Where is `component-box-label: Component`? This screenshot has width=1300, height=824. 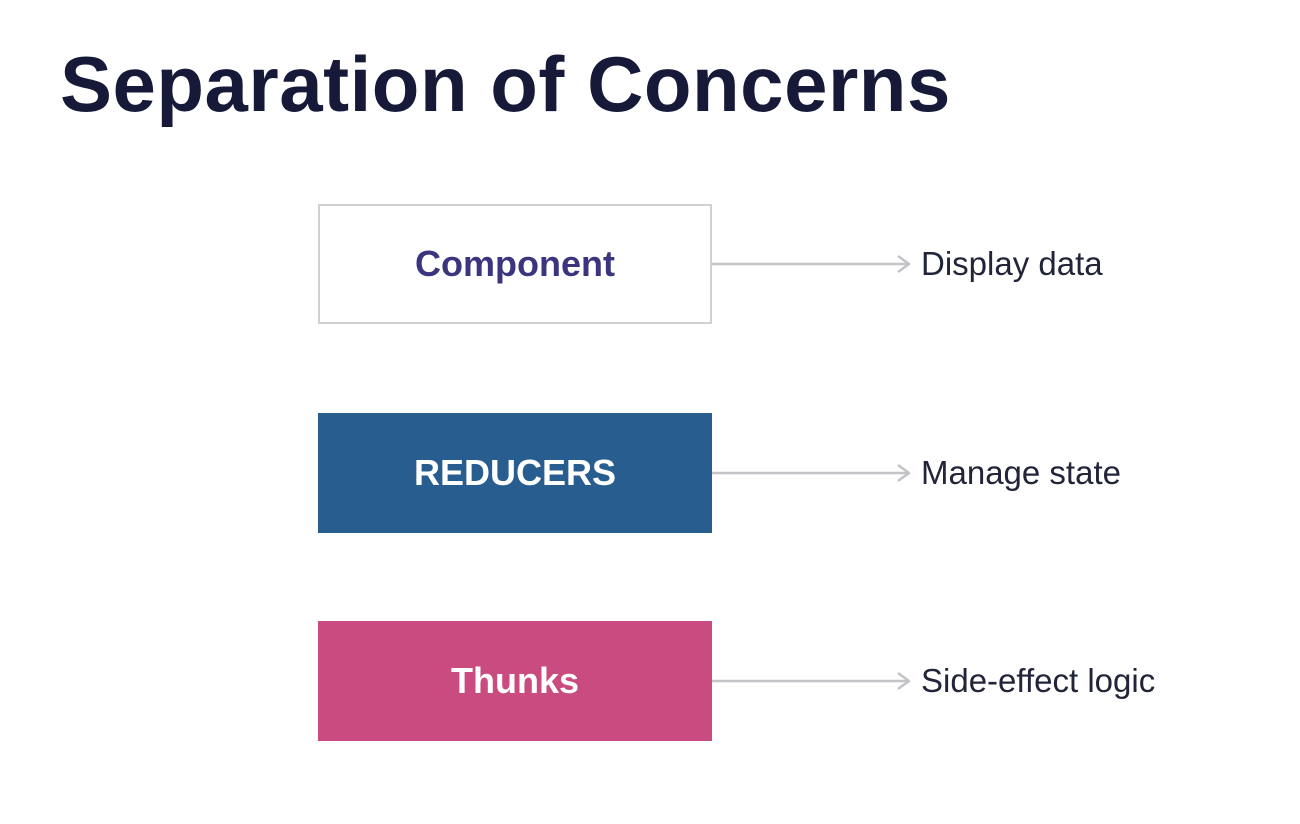 component-box-label: Component is located at coordinates (515, 263).